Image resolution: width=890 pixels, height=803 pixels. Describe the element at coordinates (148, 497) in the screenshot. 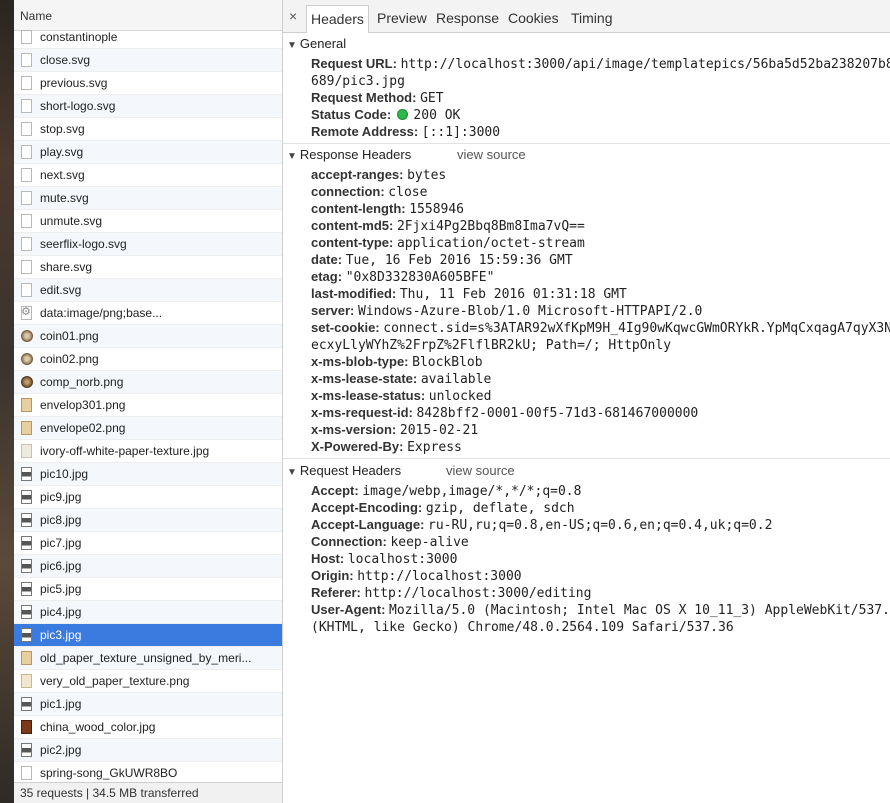

I see `request-row: pic9.jpg` at that location.